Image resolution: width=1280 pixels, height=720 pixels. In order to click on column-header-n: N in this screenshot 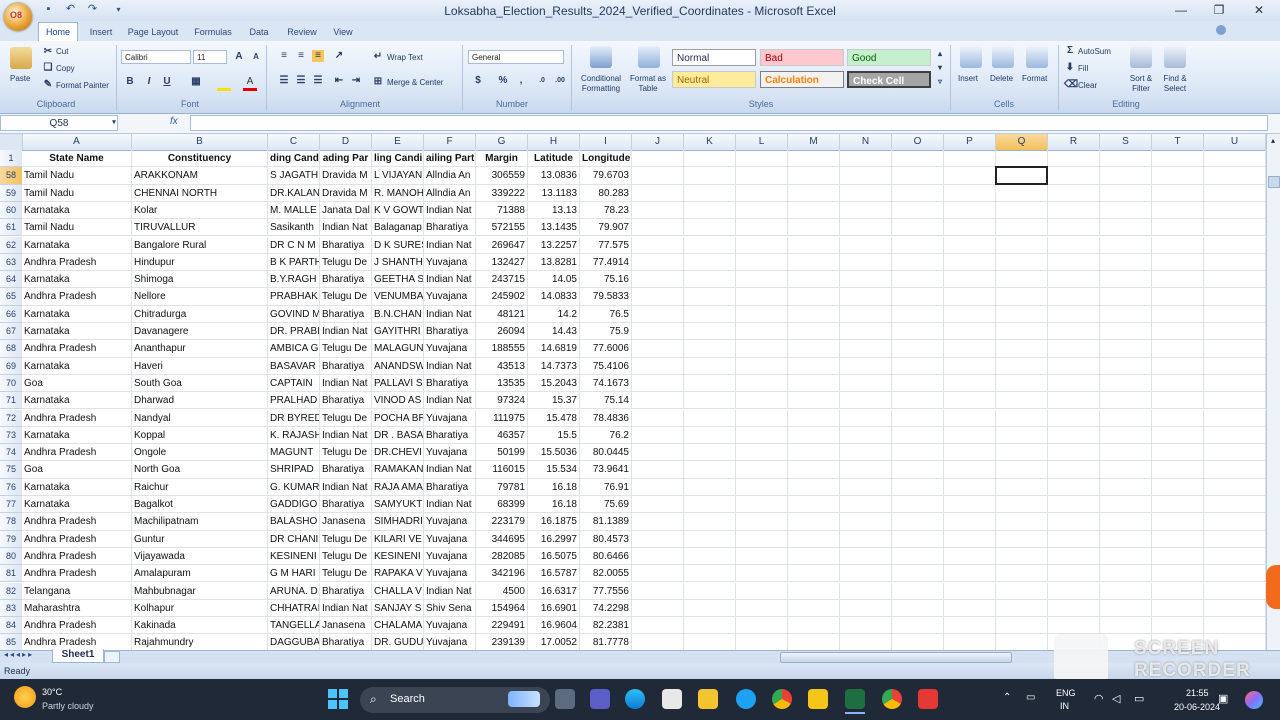, I will do `click(866, 142)`.